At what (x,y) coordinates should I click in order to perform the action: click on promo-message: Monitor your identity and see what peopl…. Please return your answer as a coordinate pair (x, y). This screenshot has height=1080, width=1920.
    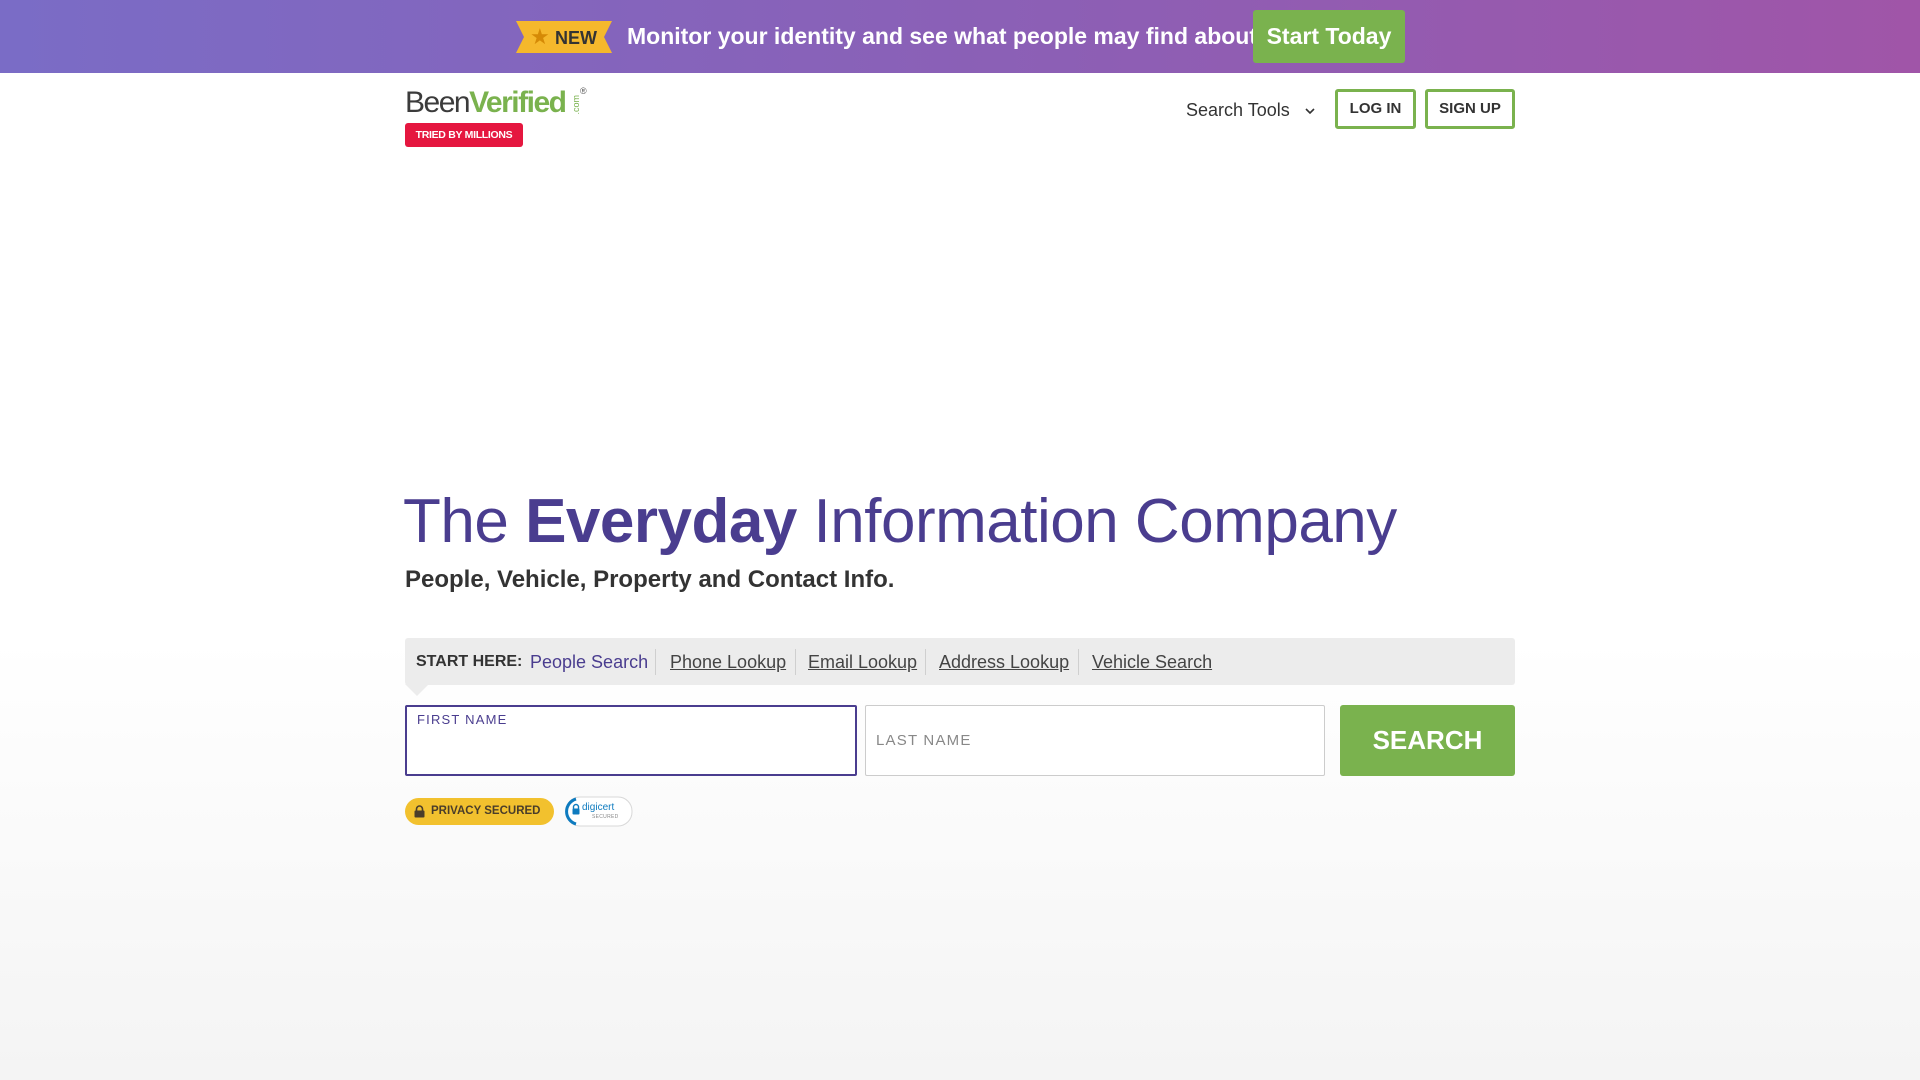
    Looking at the image, I should click on (969, 36).